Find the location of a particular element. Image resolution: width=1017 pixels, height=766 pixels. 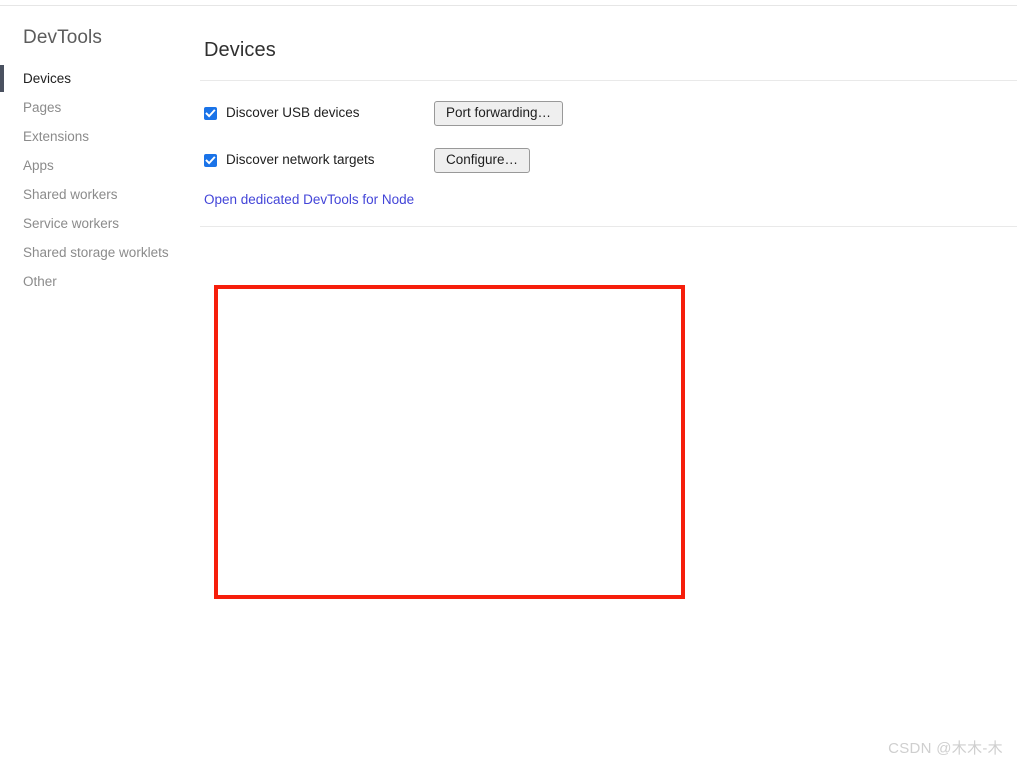

sidebar-item-label: Service workers is located at coordinates (71, 223).